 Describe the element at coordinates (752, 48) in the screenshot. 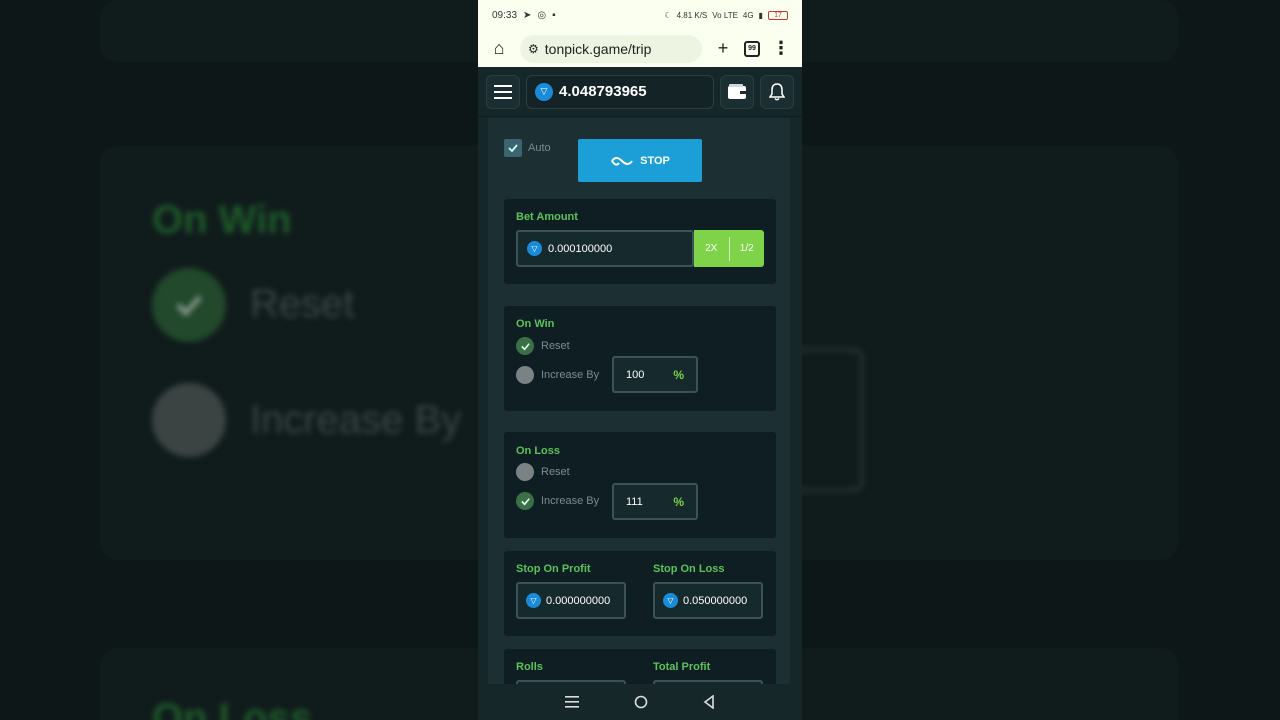

I see `tab-count-button: 99` at that location.